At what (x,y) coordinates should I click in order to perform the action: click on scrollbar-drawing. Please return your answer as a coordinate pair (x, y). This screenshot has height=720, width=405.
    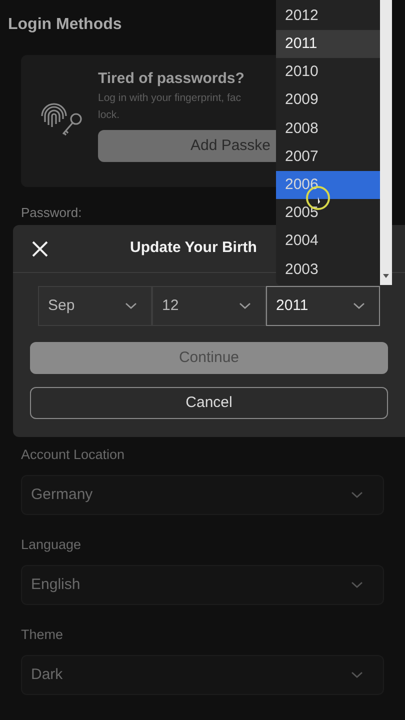
    Looking at the image, I should click on (386, 142).